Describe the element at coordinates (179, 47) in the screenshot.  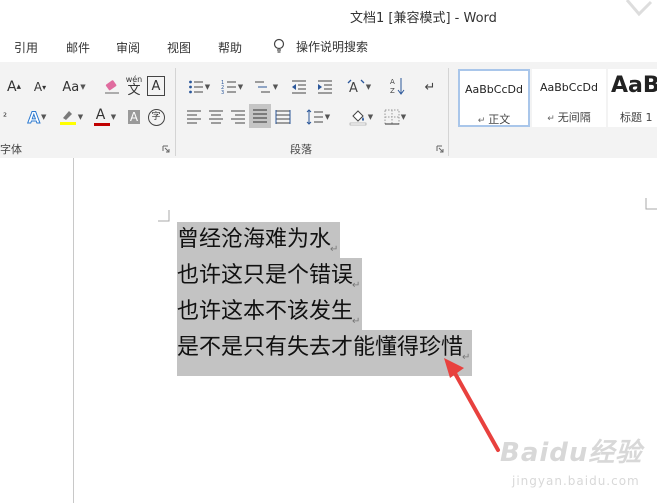
I see `tab-view: 视图` at that location.